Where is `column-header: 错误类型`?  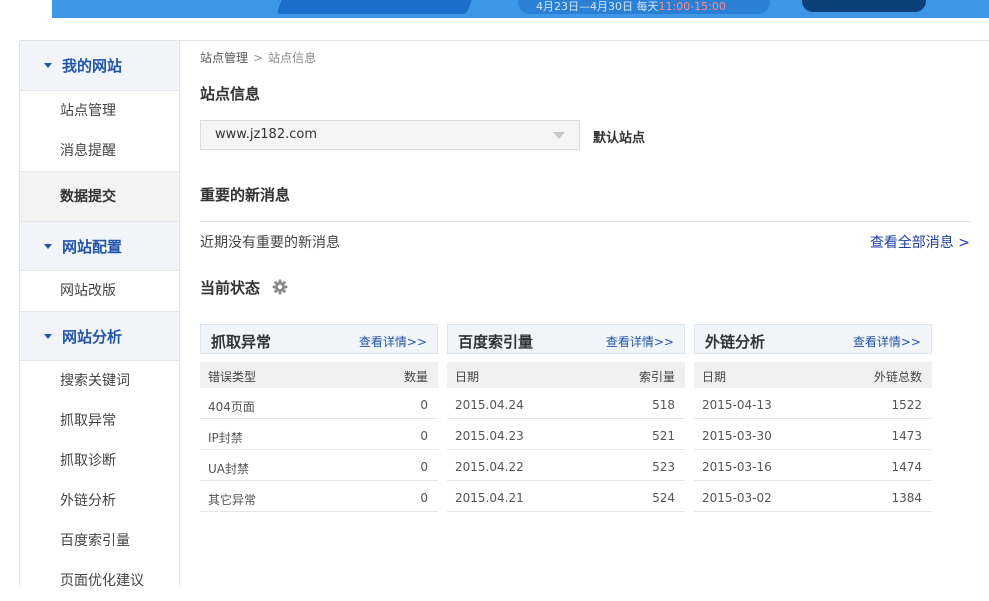 column-header: 错误类型 is located at coordinates (232, 377).